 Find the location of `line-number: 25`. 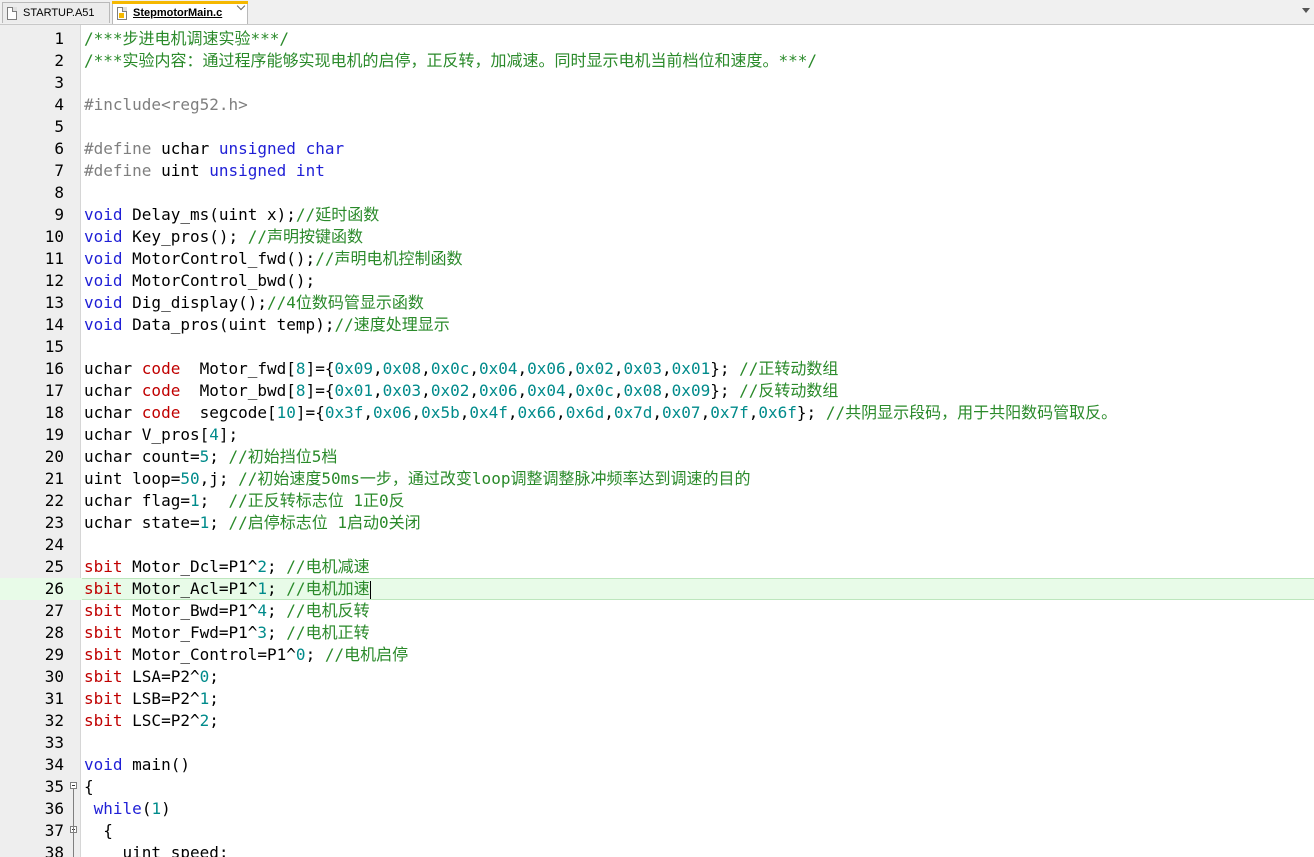

line-number: 25 is located at coordinates (54, 566).